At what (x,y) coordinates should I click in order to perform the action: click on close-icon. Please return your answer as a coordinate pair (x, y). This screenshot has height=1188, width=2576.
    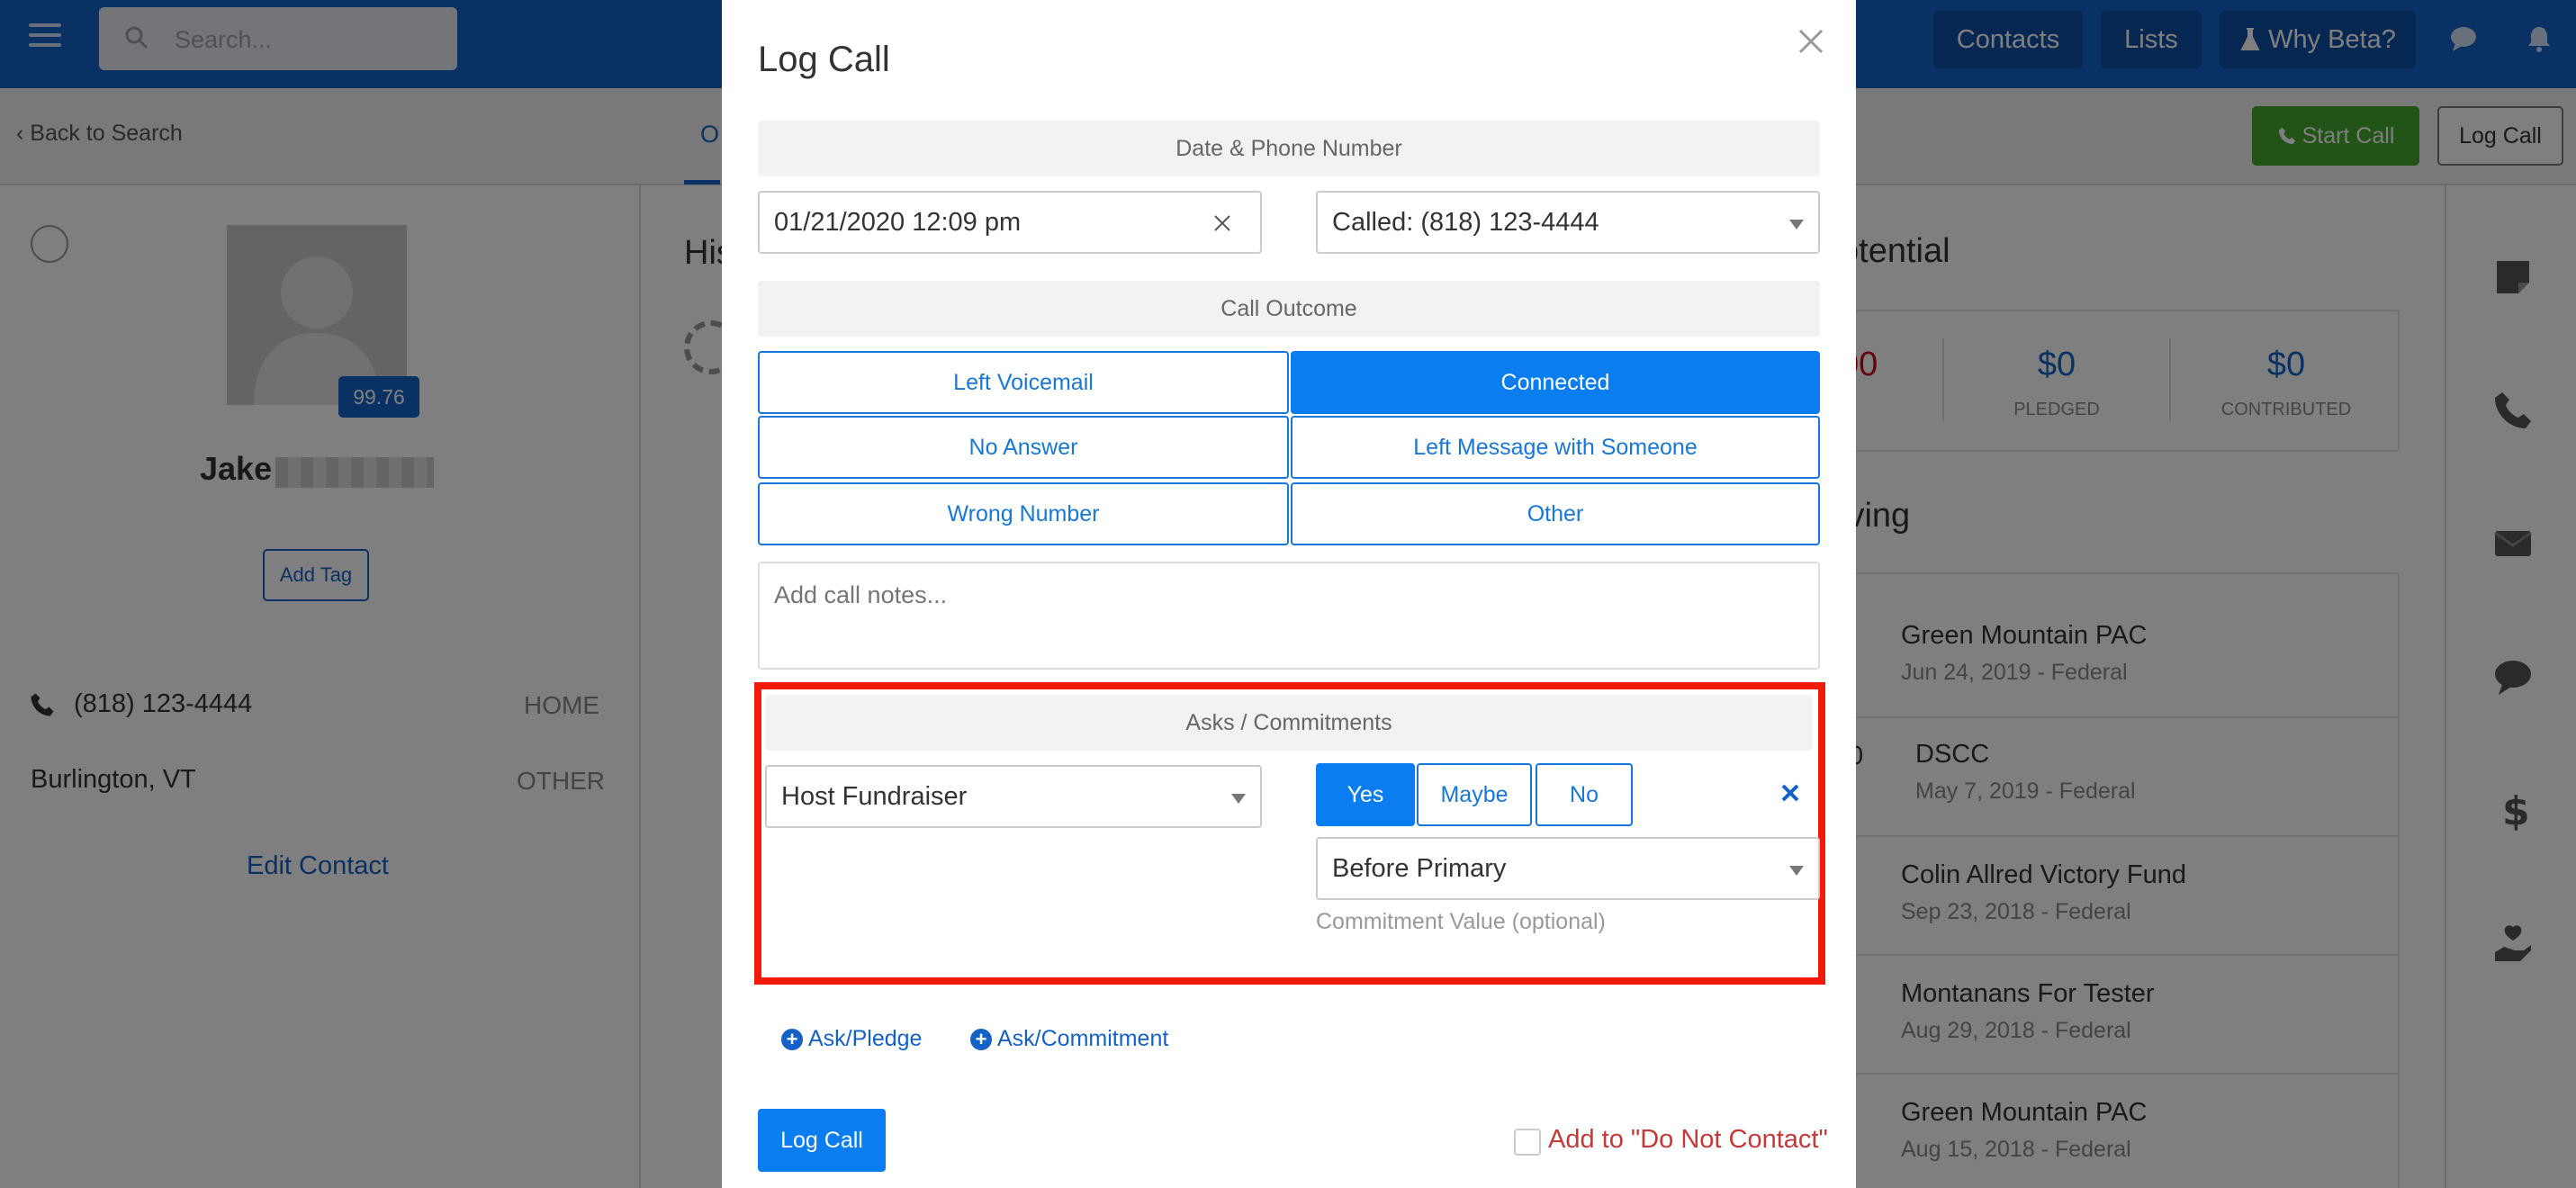
    Looking at the image, I should click on (1811, 42).